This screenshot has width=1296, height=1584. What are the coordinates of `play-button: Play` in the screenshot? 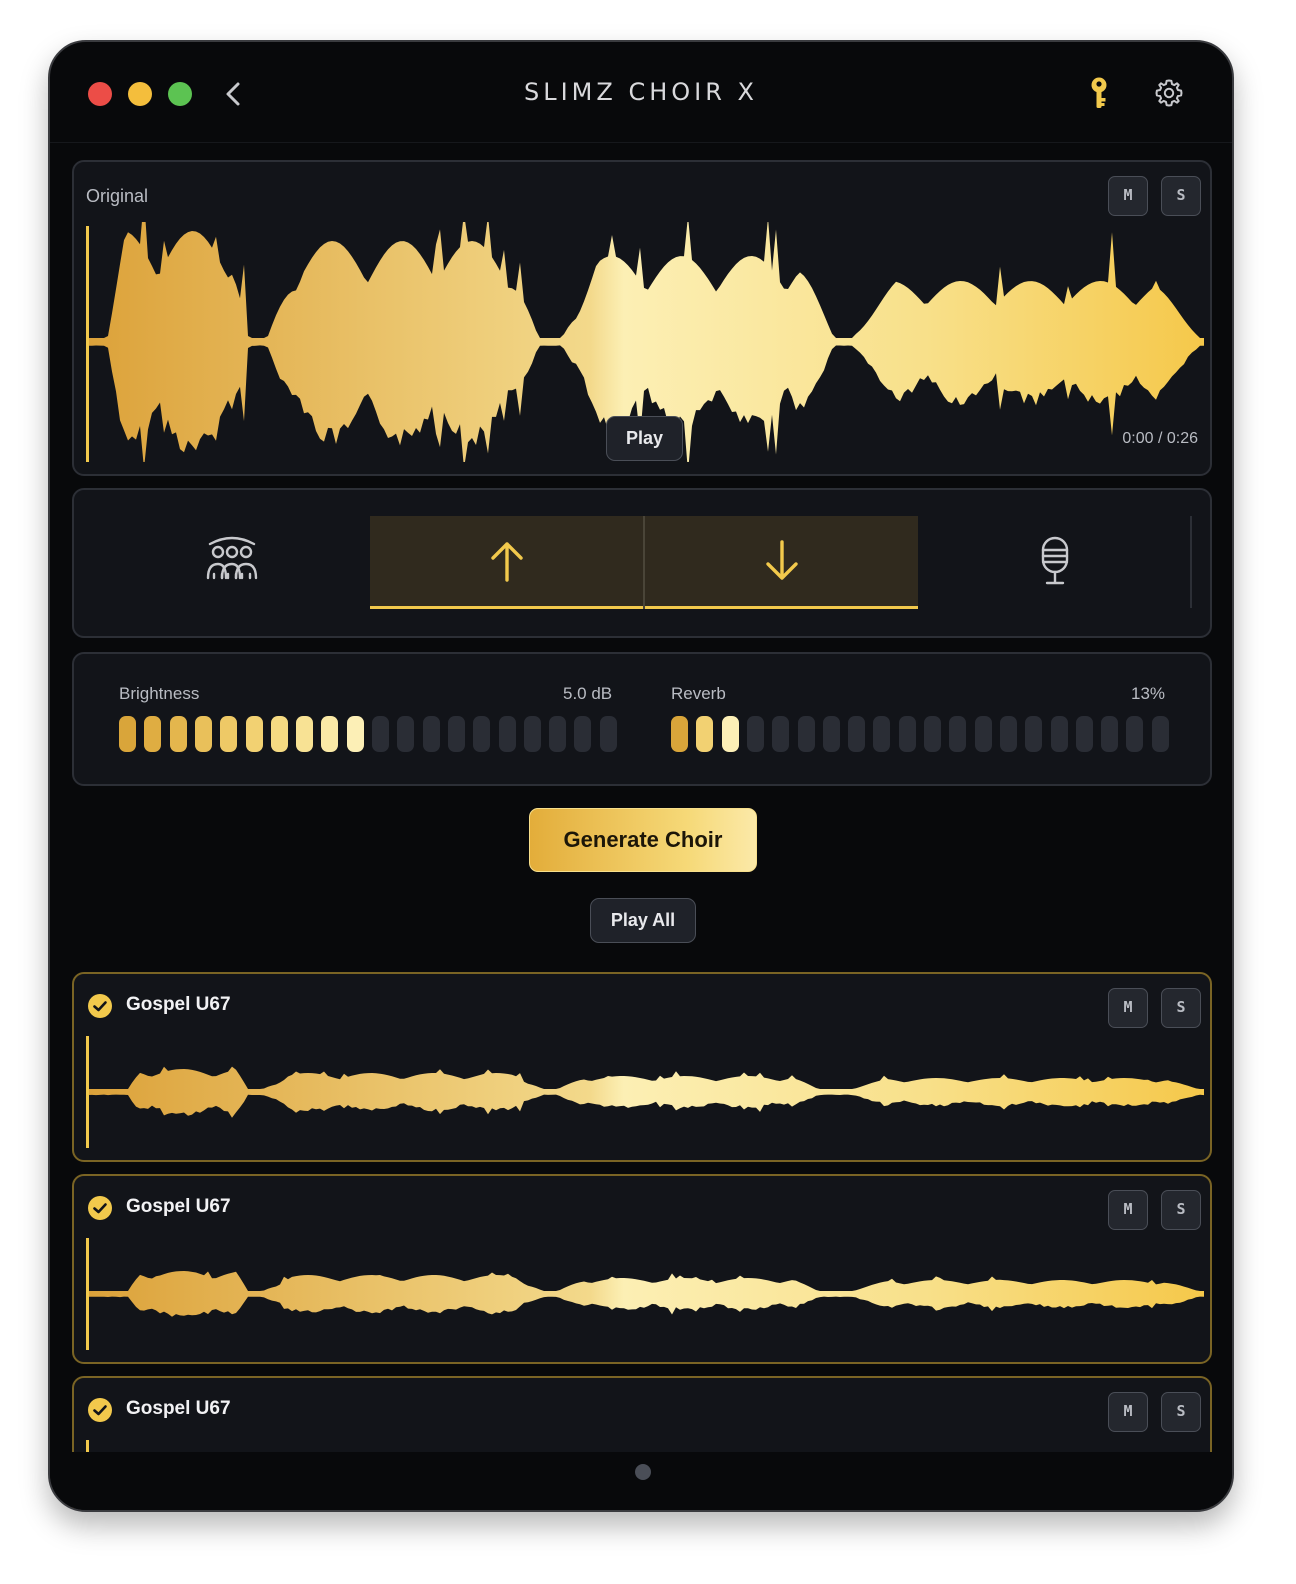 It's located at (644, 438).